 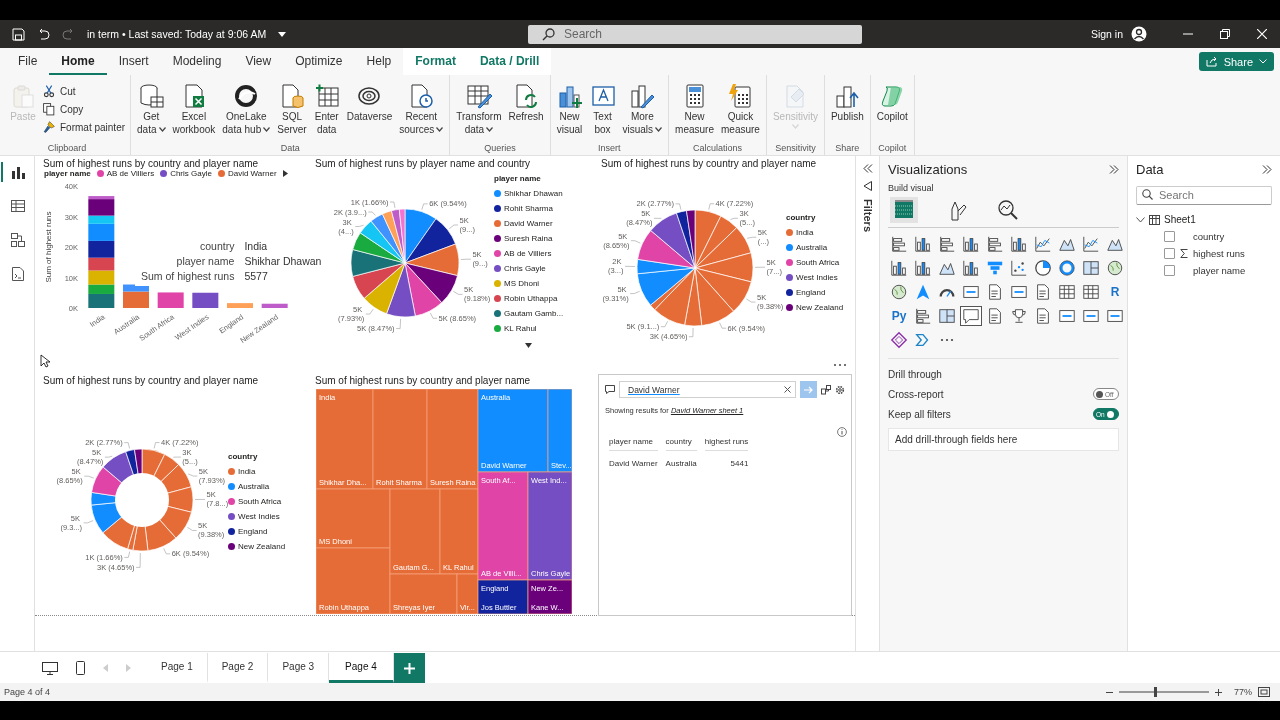 I want to click on visual-type-button: Py, so click(x=899, y=316).